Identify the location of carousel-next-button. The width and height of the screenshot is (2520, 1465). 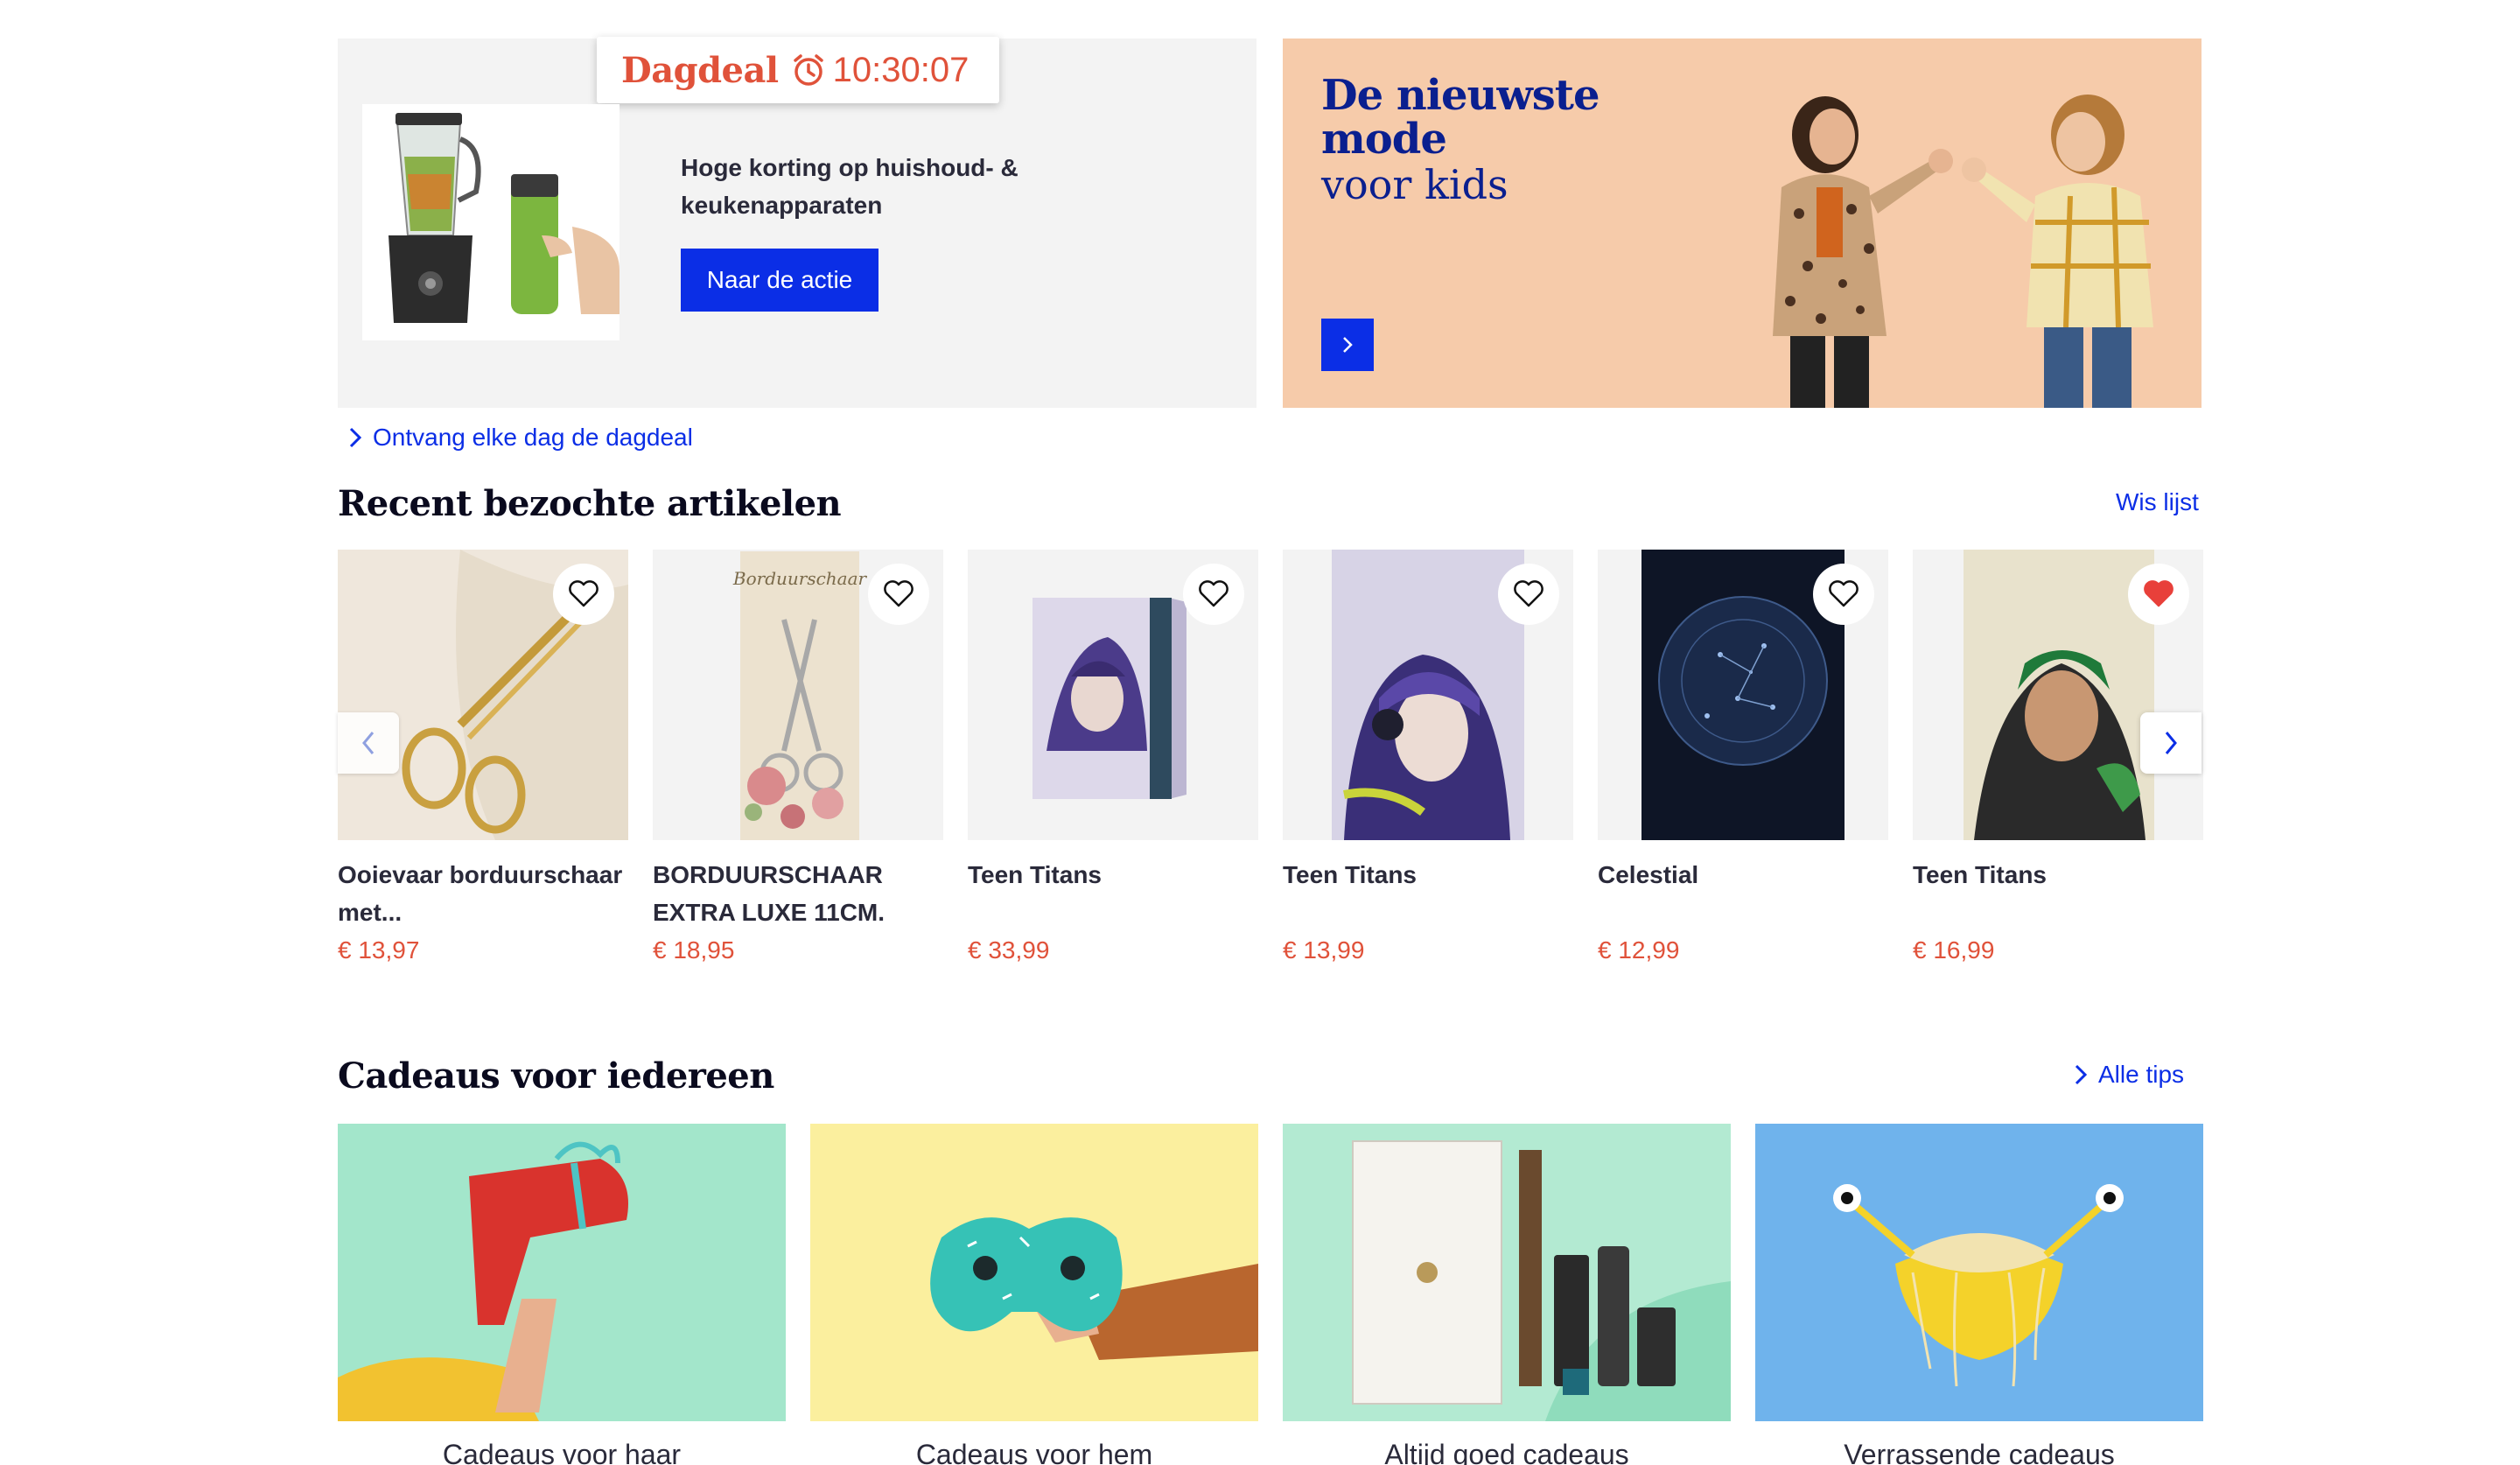
(2171, 743).